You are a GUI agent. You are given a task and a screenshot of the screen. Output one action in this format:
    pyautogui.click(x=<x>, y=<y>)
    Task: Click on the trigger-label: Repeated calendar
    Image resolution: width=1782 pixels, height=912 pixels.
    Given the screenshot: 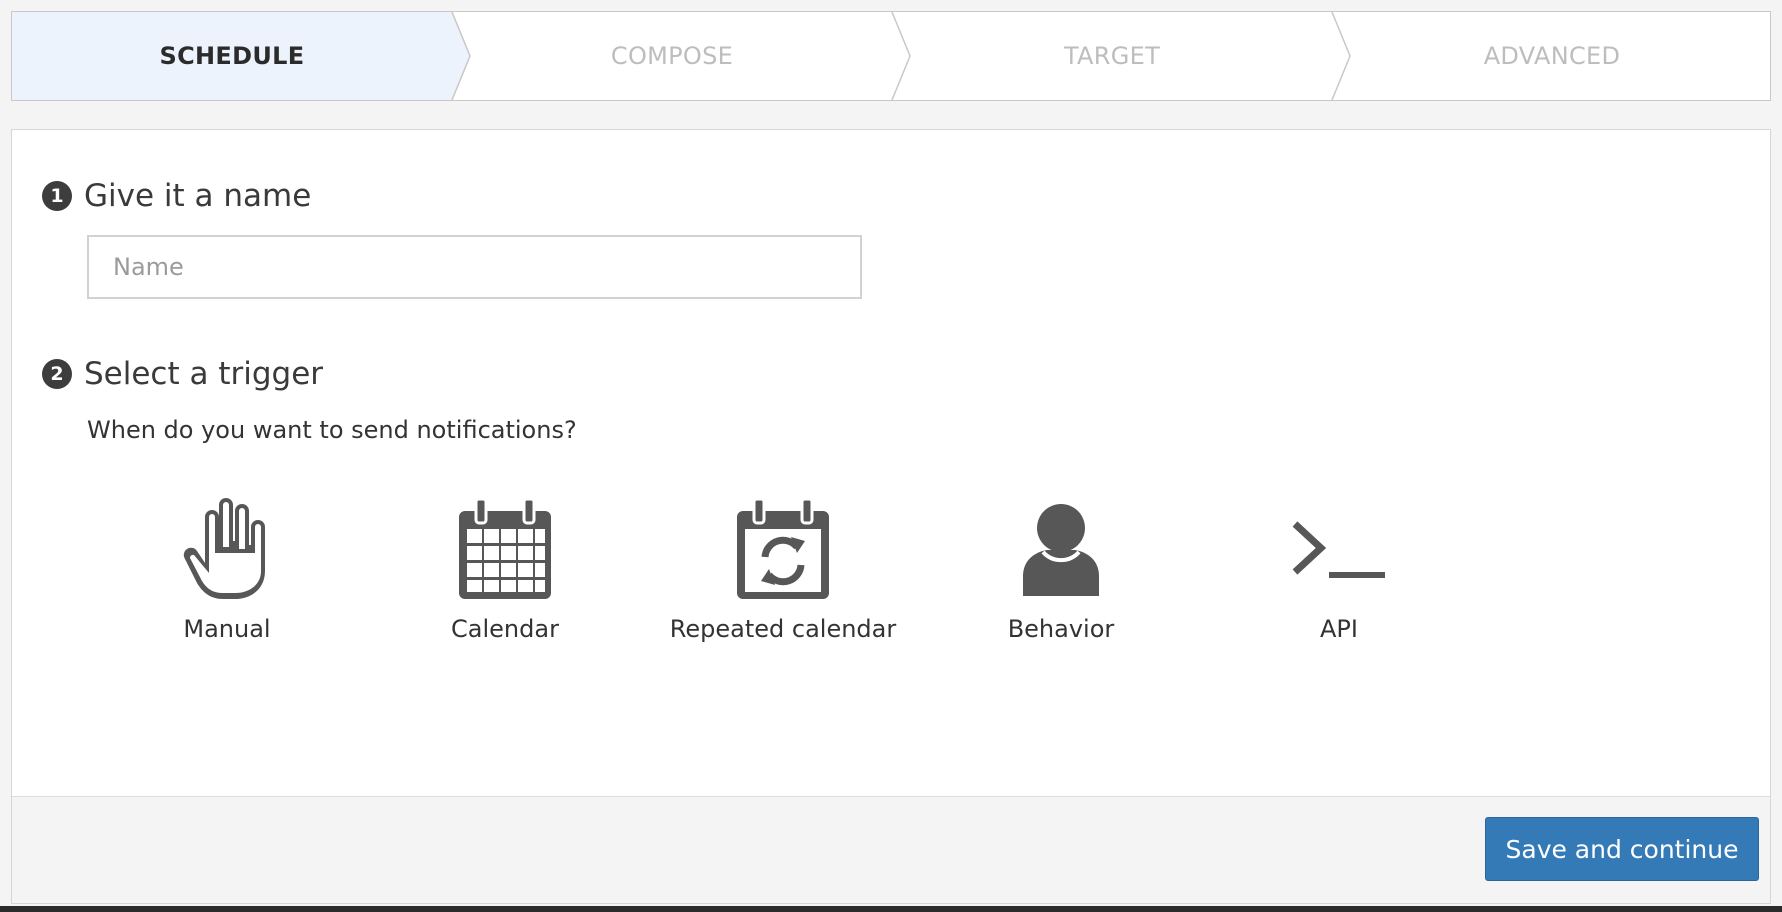 What is the action you would take?
    pyautogui.click(x=783, y=629)
    